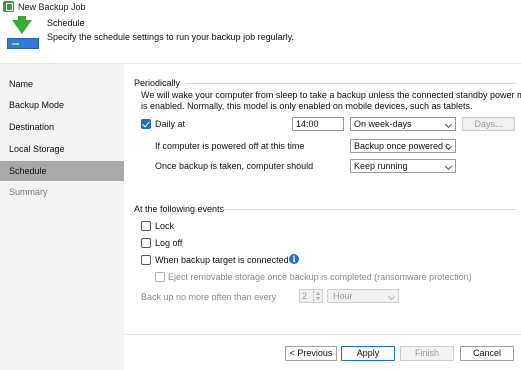  I want to click on logoff-checkbox, so click(146, 243).